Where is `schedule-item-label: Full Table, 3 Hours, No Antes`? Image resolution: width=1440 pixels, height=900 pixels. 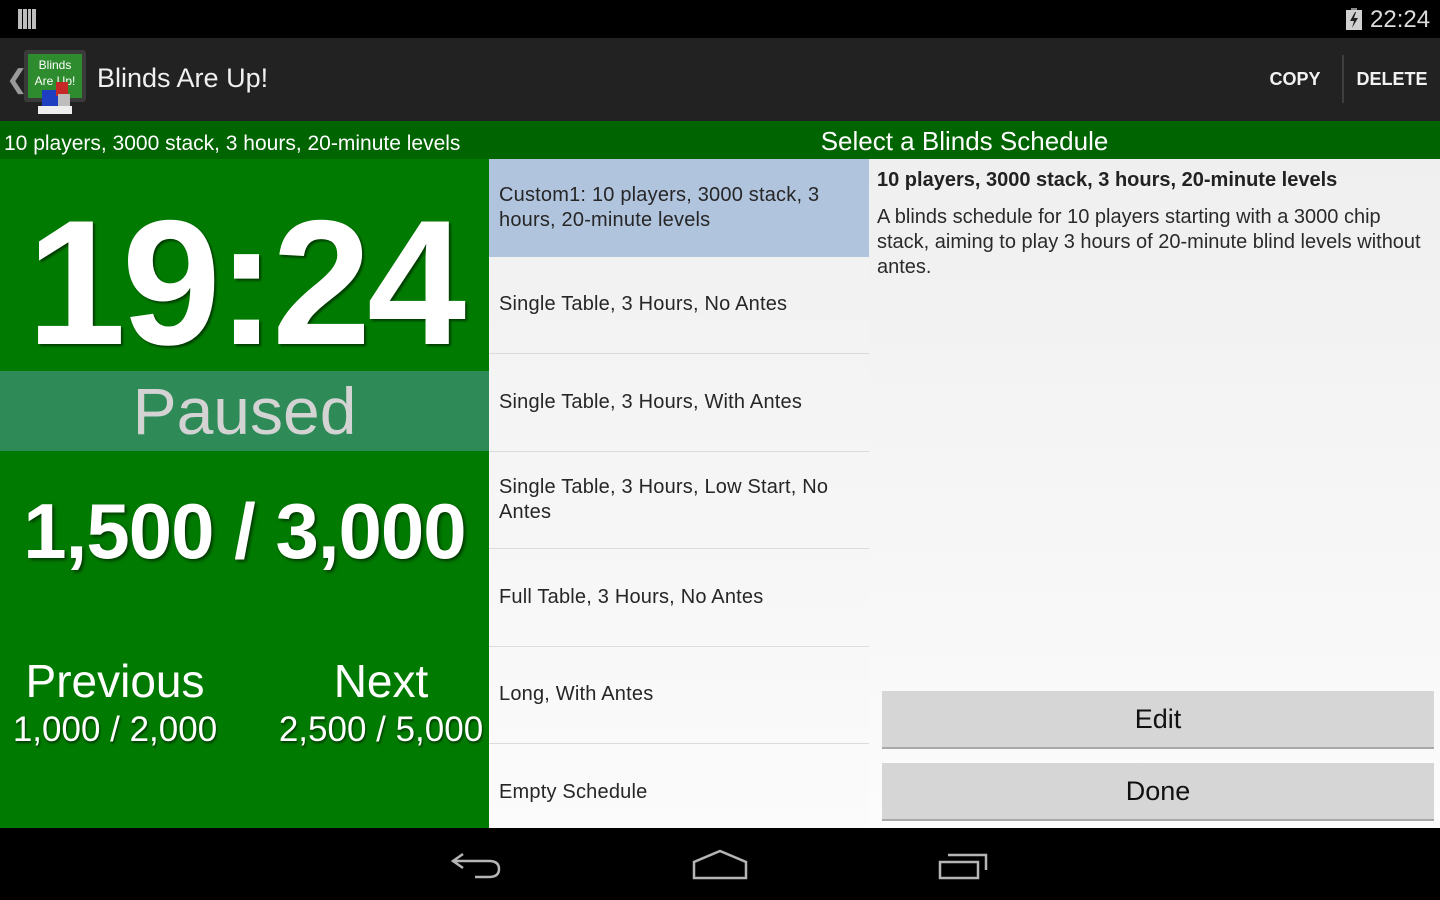
schedule-item-label: Full Table, 3 Hours, No Antes is located at coordinates (631, 596).